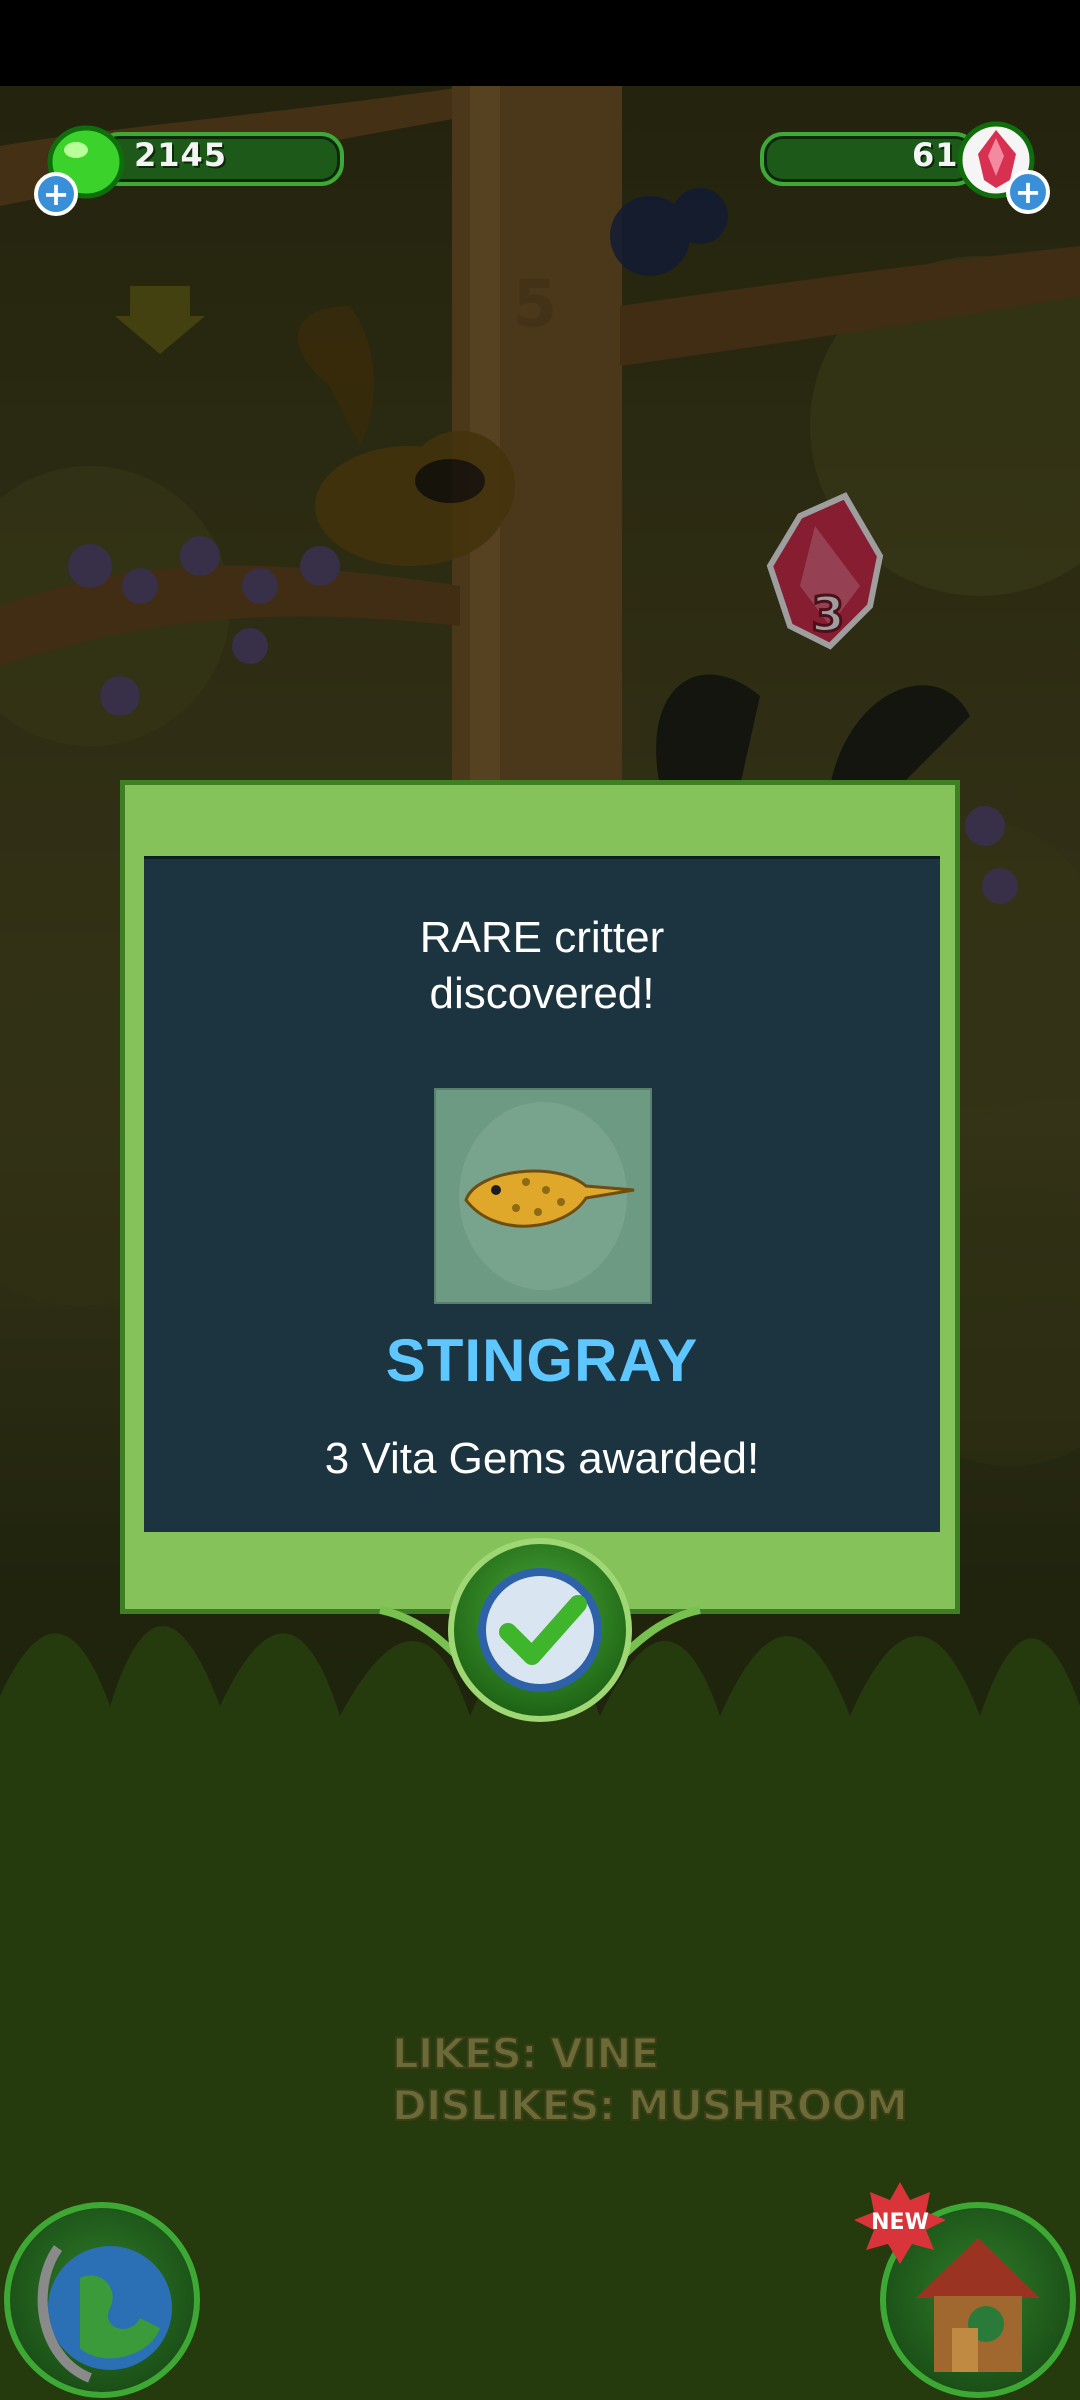  I want to click on new-badge-label: NEW, so click(900, 2222).